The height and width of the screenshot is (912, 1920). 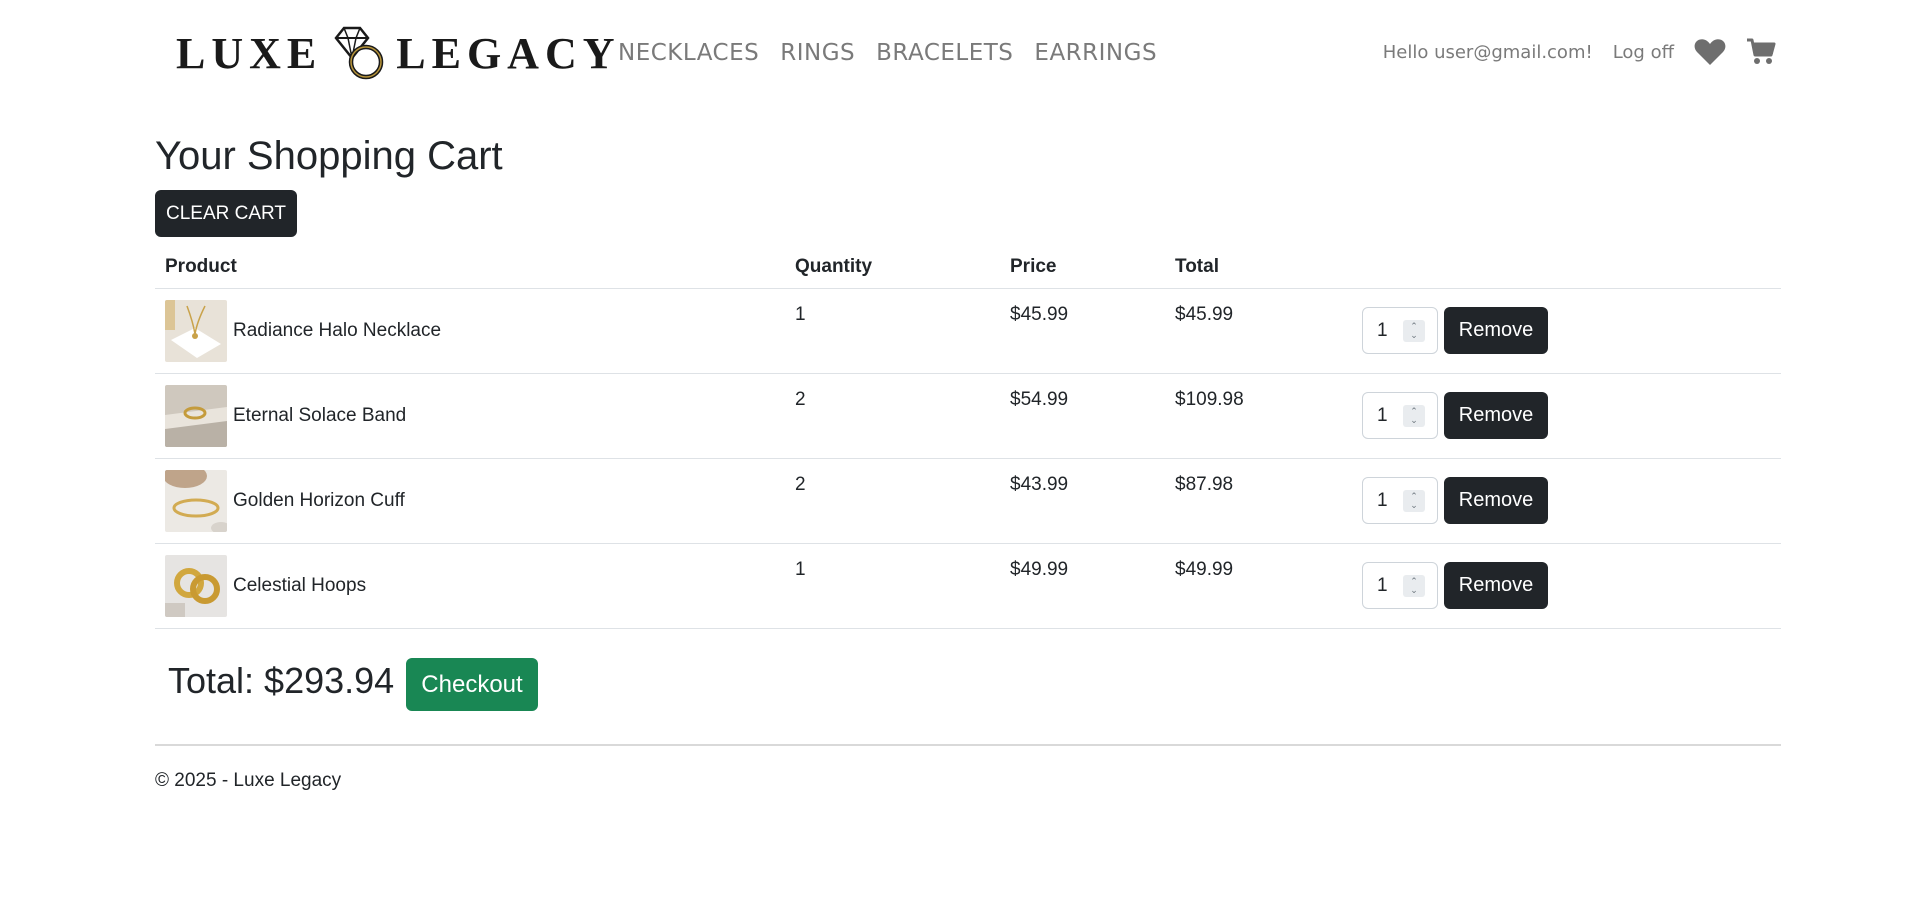 I want to click on table-header-row: Product Quantity Price Total, so click(x=968, y=267).